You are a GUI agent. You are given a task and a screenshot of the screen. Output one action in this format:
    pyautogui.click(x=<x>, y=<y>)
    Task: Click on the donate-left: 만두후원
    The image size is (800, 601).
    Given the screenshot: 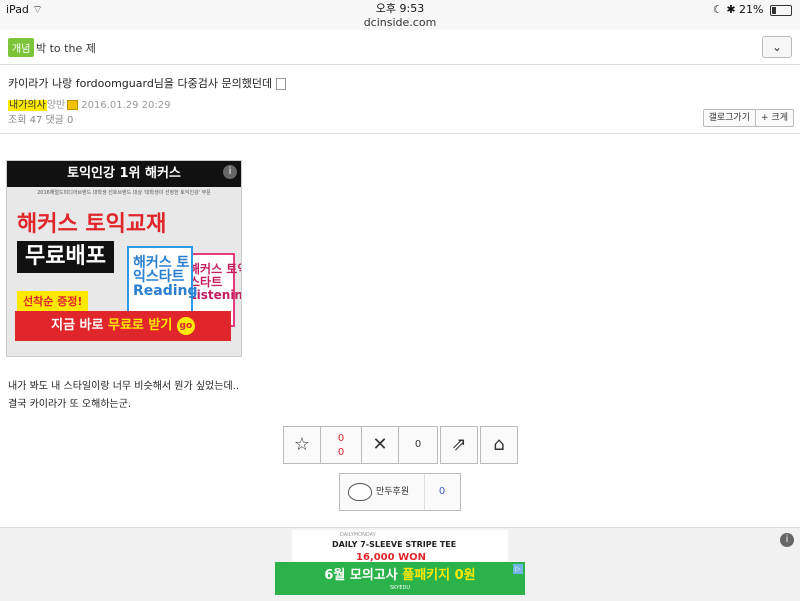 What is the action you would take?
    pyautogui.click(x=382, y=492)
    